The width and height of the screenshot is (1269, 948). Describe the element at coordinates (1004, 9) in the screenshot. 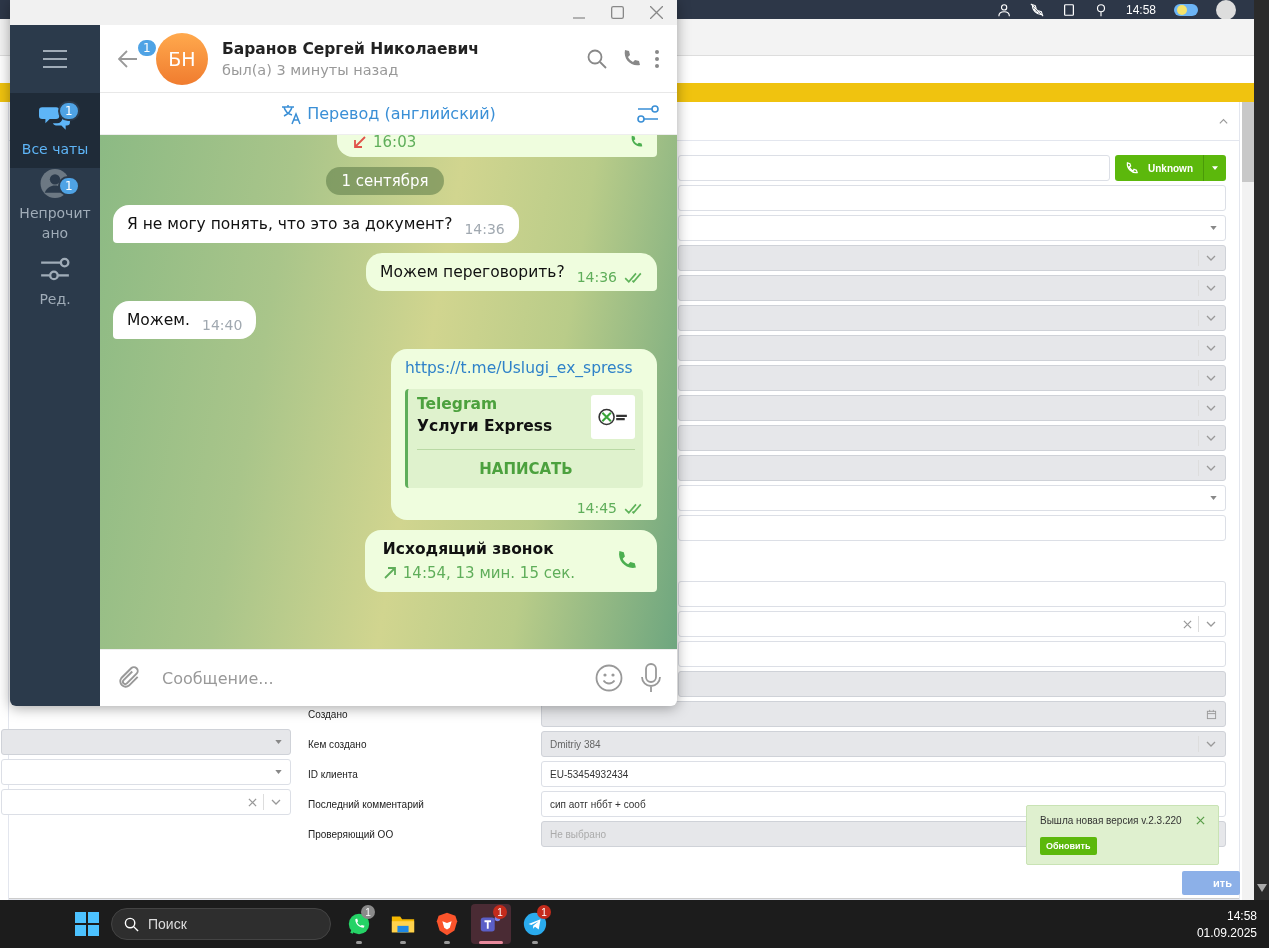

I see `people-icon` at that location.